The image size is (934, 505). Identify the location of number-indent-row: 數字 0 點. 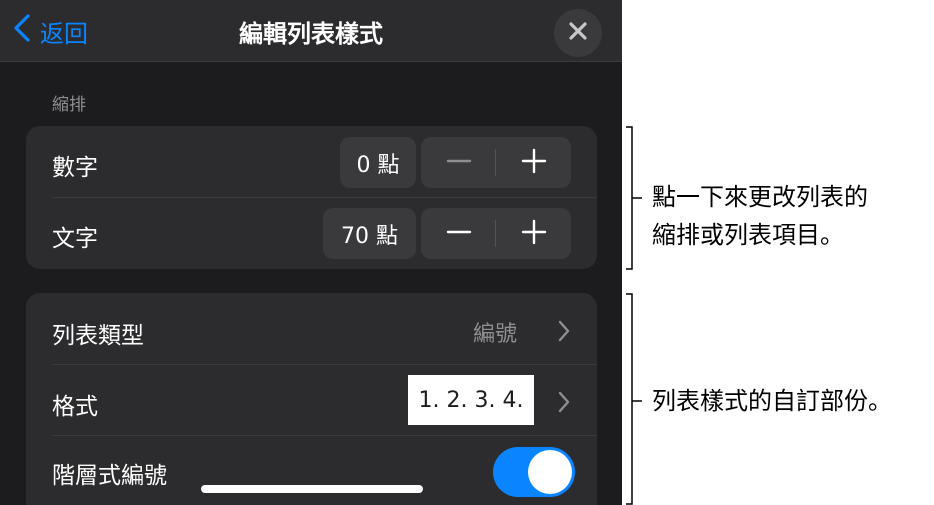
(311, 161).